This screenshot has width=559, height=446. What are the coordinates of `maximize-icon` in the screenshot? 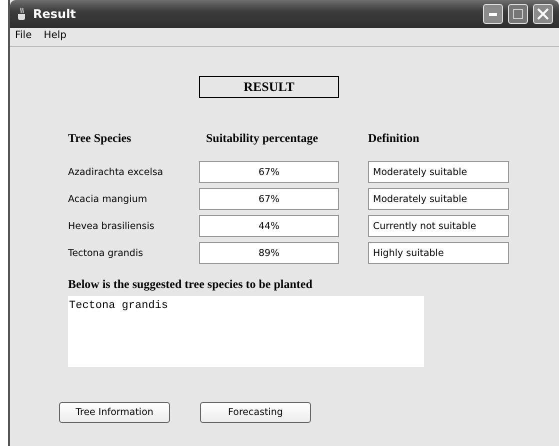 It's located at (518, 14).